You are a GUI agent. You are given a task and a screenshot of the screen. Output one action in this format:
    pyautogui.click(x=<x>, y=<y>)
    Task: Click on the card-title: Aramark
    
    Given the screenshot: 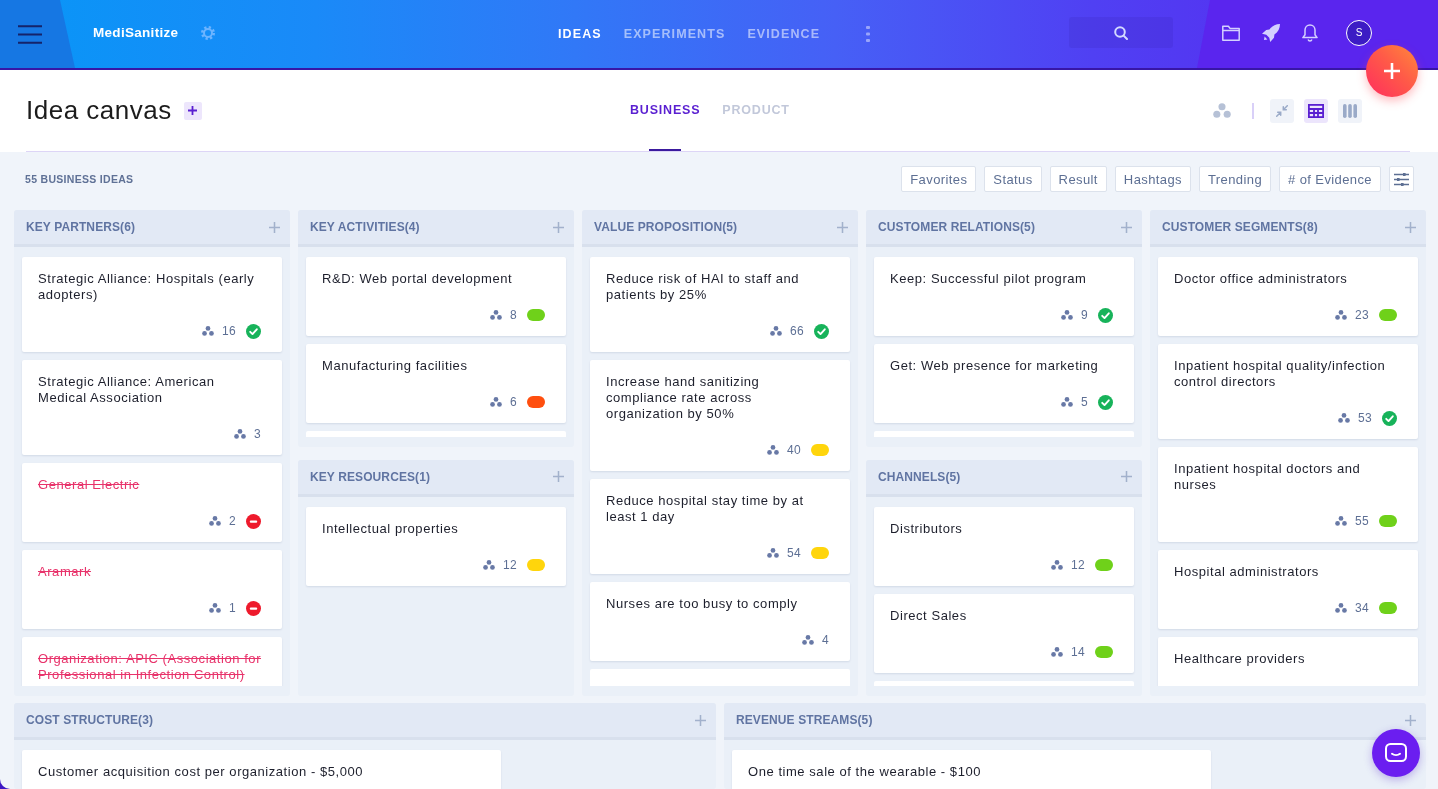 What is the action you would take?
    pyautogui.click(x=65, y=572)
    